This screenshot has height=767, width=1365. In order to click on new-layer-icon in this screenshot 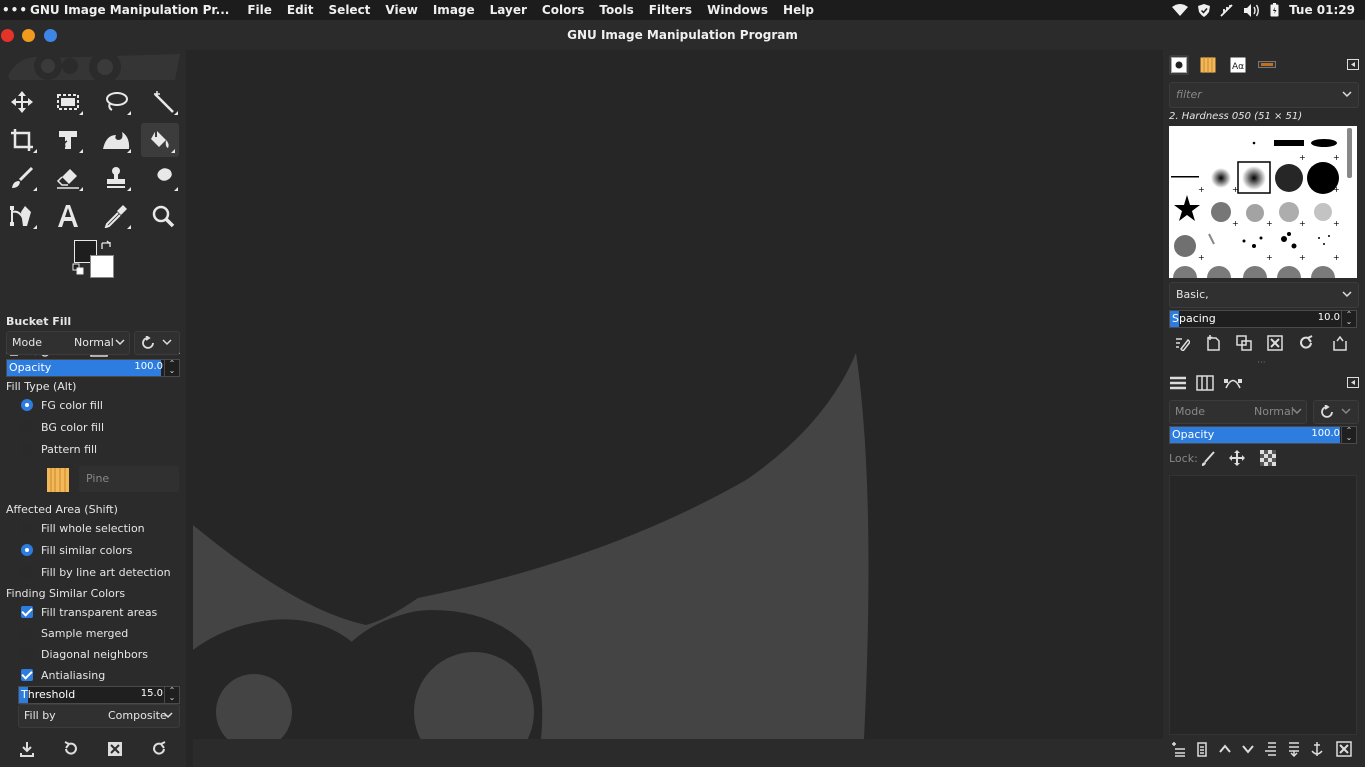, I will do `click(1202, 749)`.